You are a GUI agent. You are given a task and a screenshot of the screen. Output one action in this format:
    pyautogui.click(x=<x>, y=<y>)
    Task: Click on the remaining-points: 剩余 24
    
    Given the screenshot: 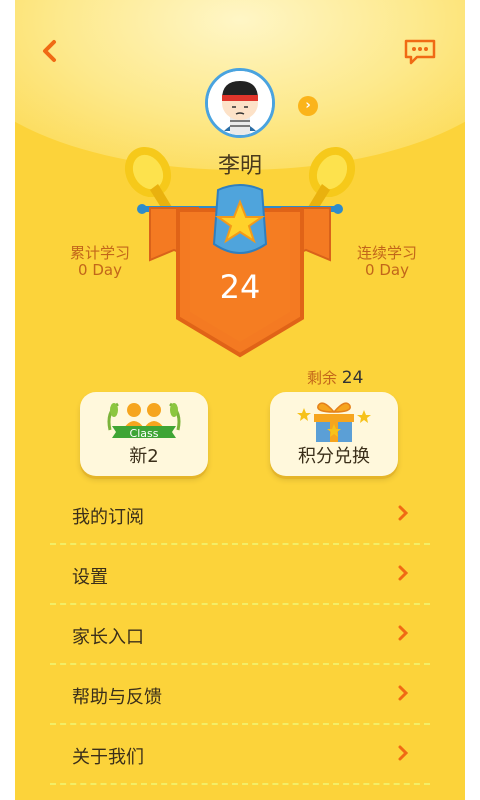 What is the action you would take?
    pyautogui.click(x=335, y=377)
    